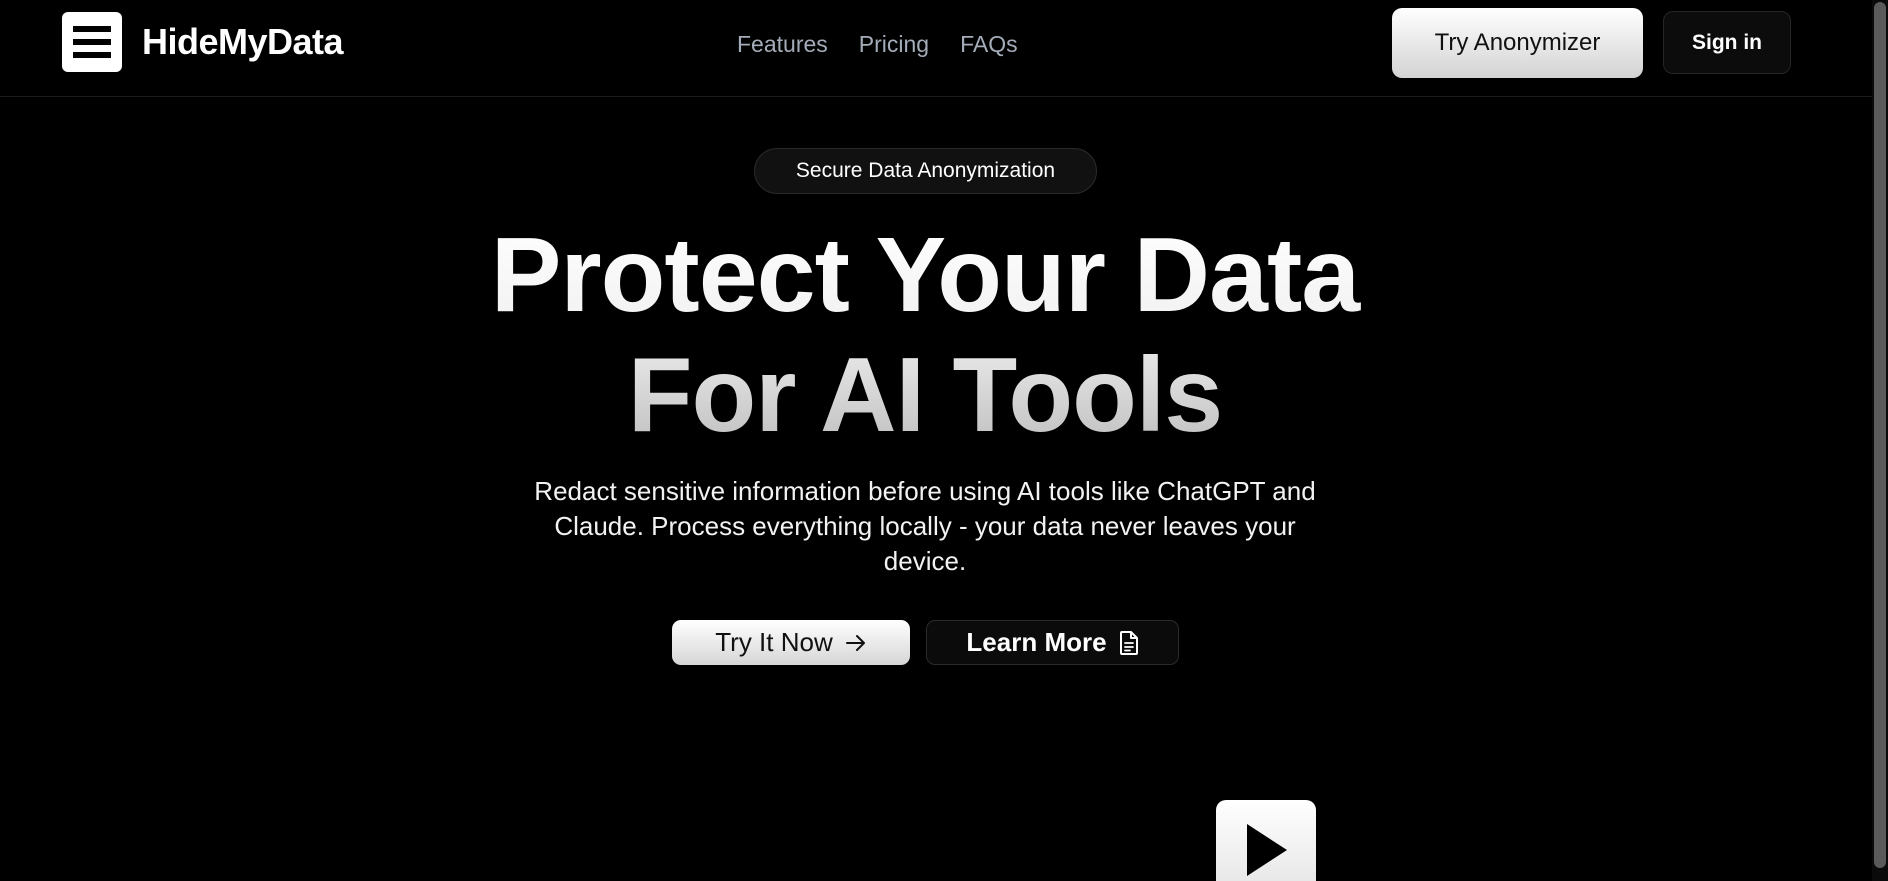 Image resolution: width=1888 pixels, height=881 pixels. I want to click on video-play-button, so click(1266, 840).